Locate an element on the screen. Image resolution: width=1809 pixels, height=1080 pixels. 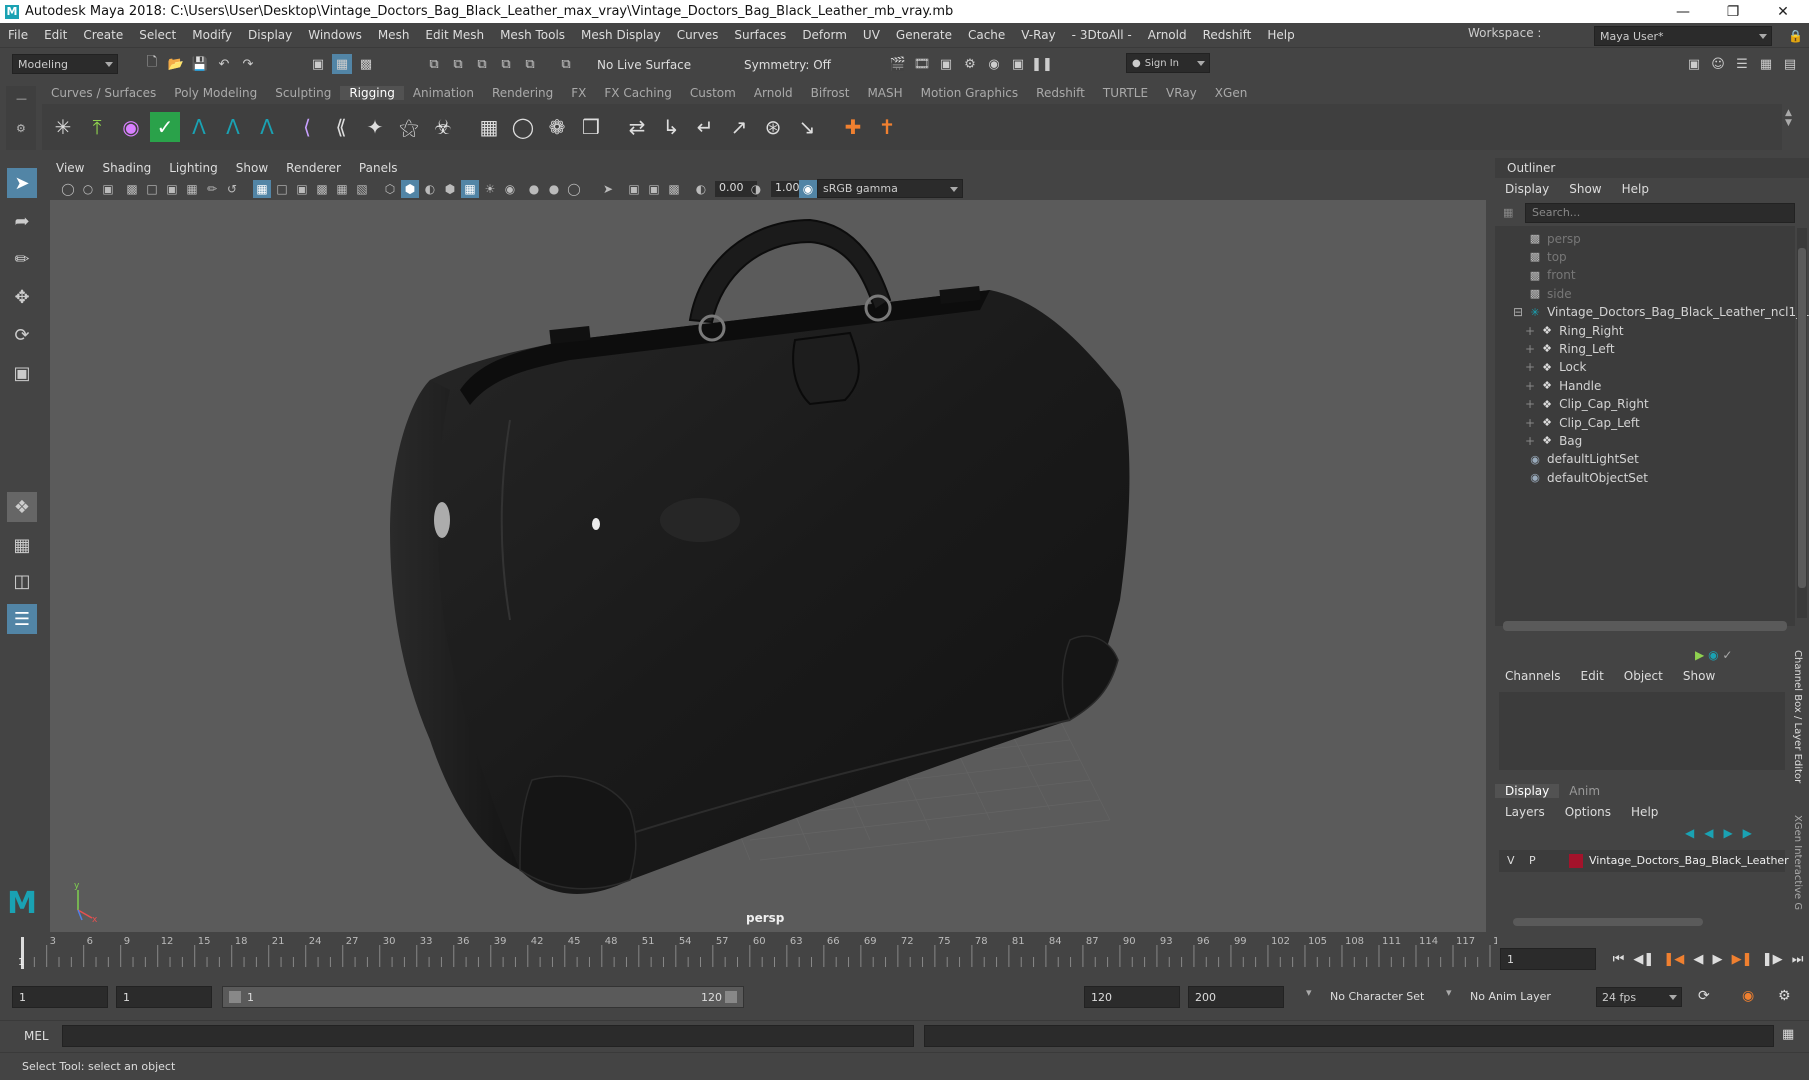
shelf-tab-poly-modeling: Poly Modeling is located at coordinates (215, 93).